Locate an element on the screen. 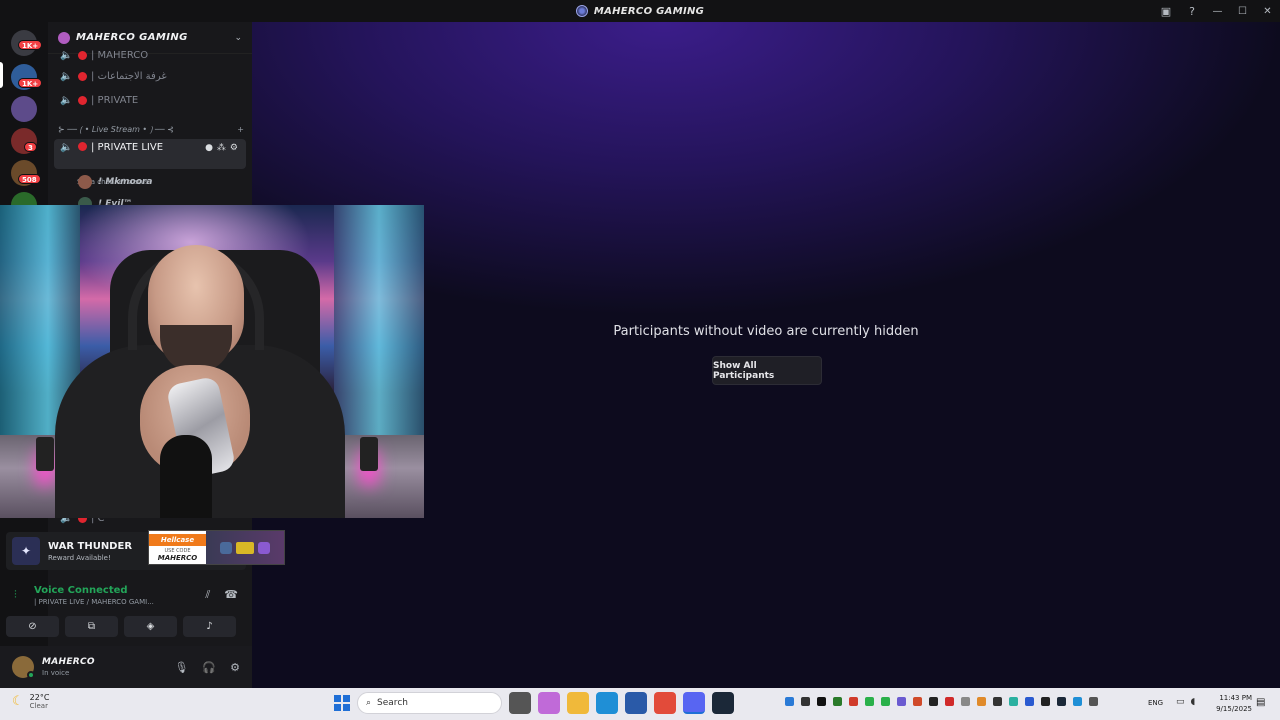 The width and height of the screenshot is (1280, 720). sponsor-banner: Hellcase USE CODE MAHERCO is located at coordinates (216, 547).